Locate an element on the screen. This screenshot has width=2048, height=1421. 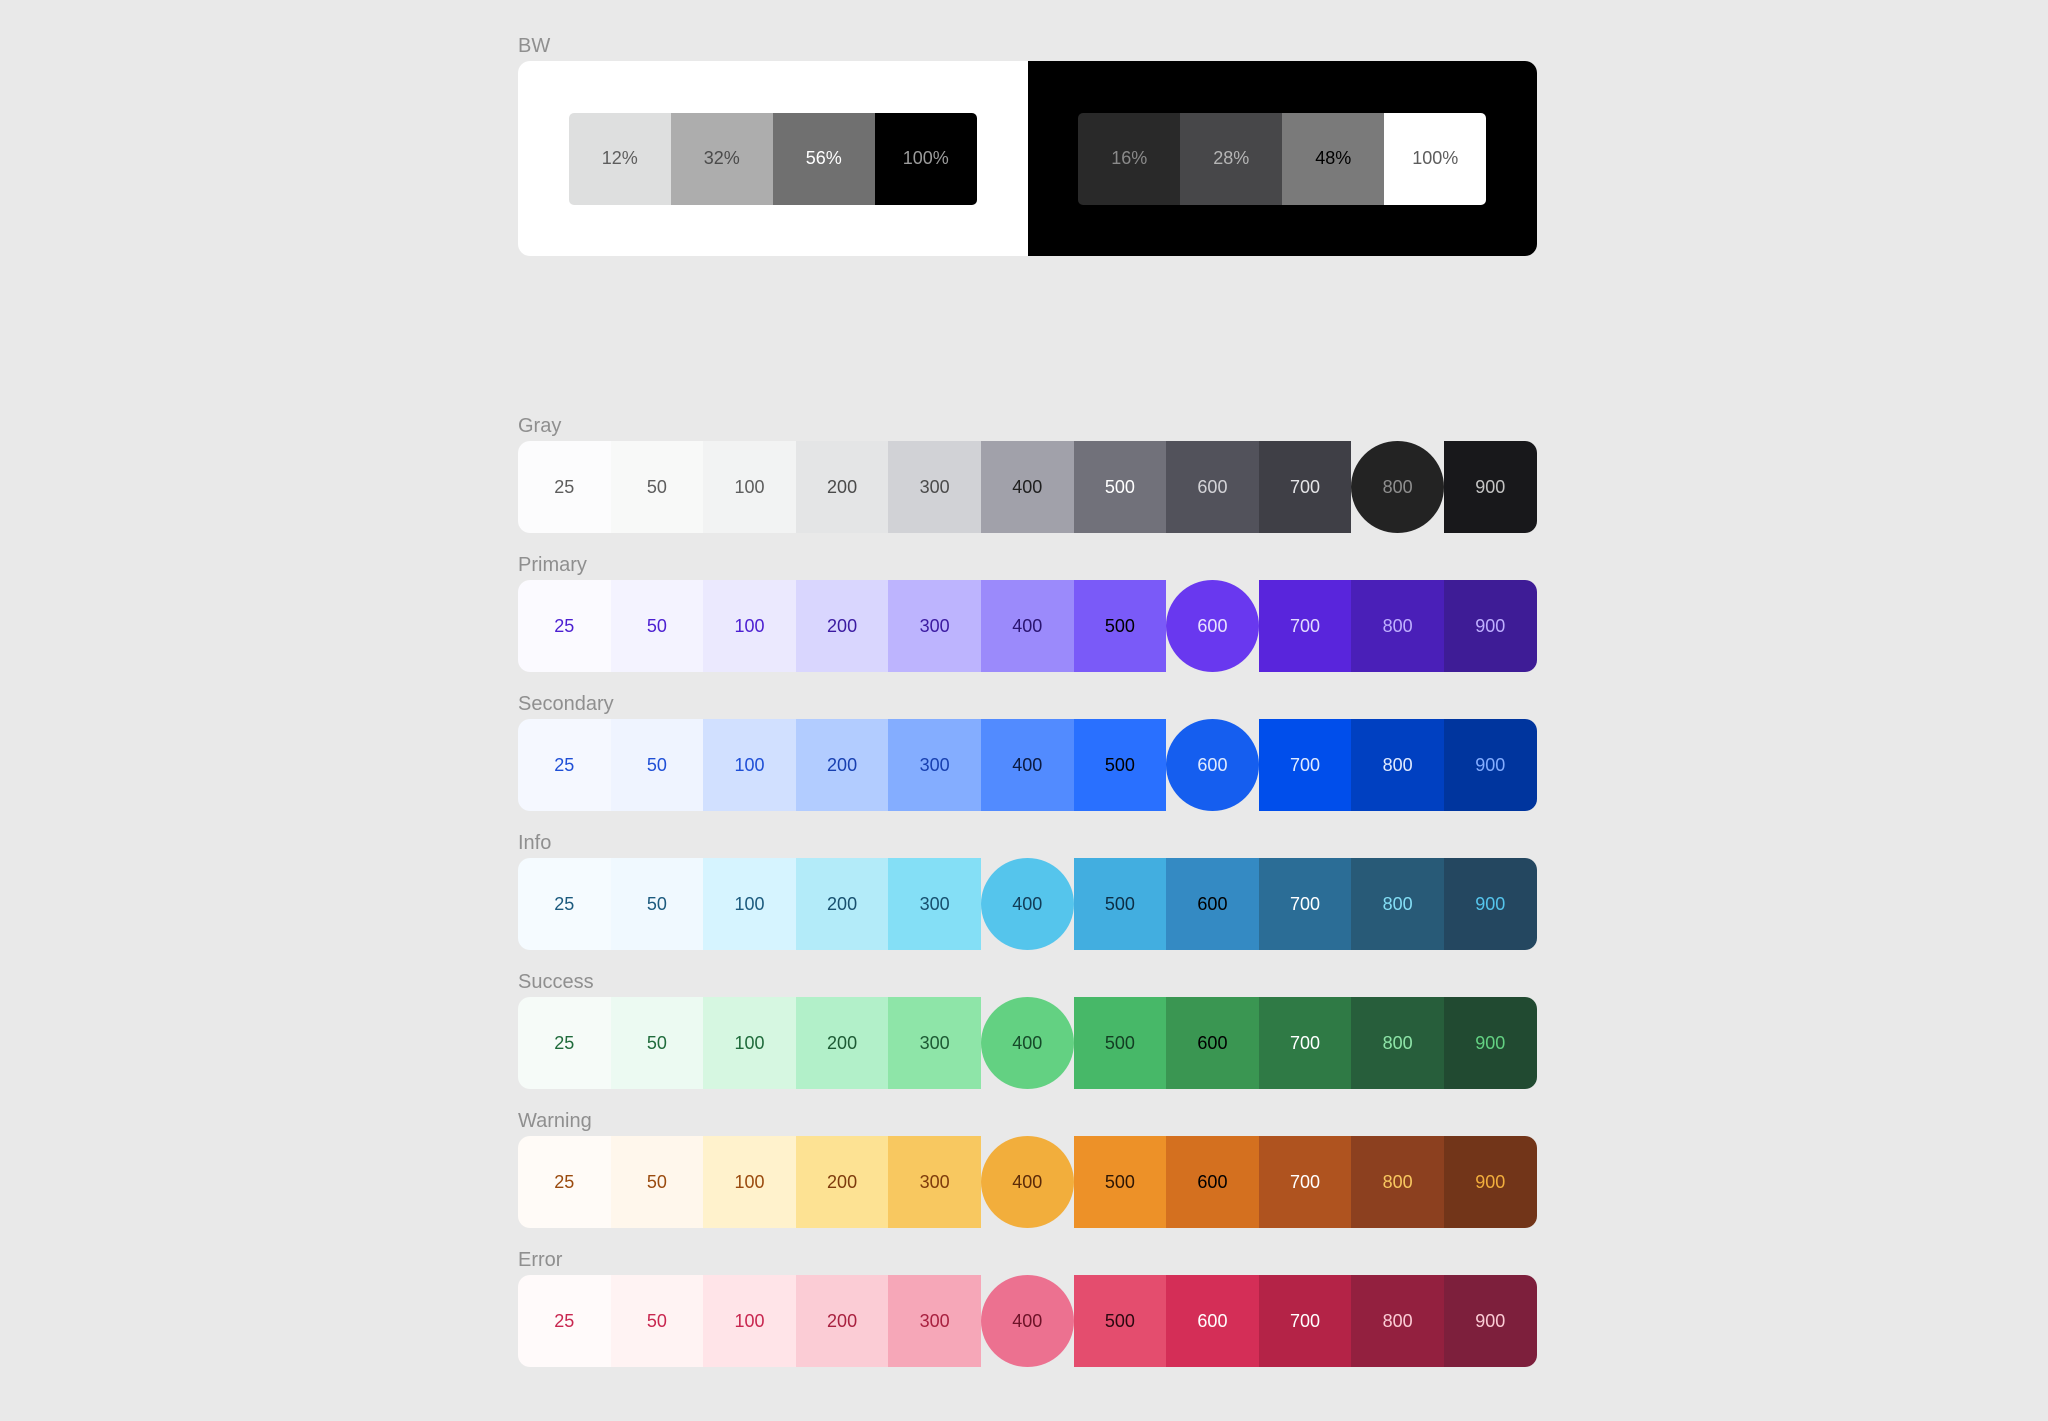
gray-swatch-700: 700 is located at coordinates (1305, 487).